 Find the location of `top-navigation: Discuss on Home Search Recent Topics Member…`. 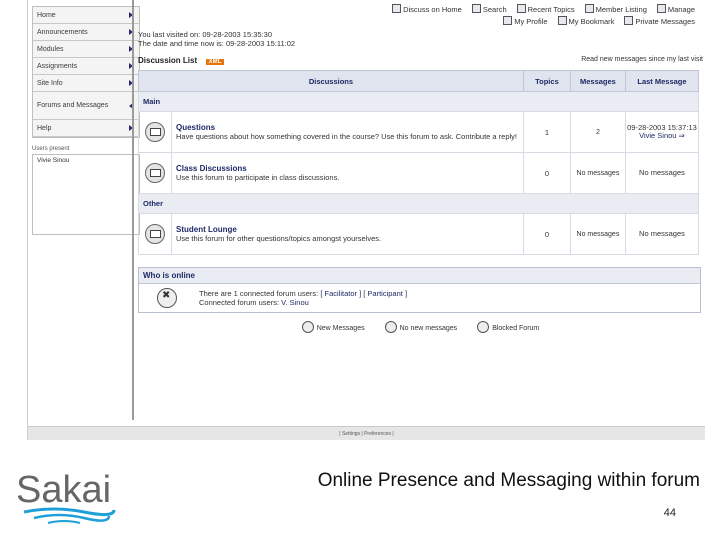

top-navigation: Discuss on Home Search Recent Topics Member… is located at coordinates (420, 16).